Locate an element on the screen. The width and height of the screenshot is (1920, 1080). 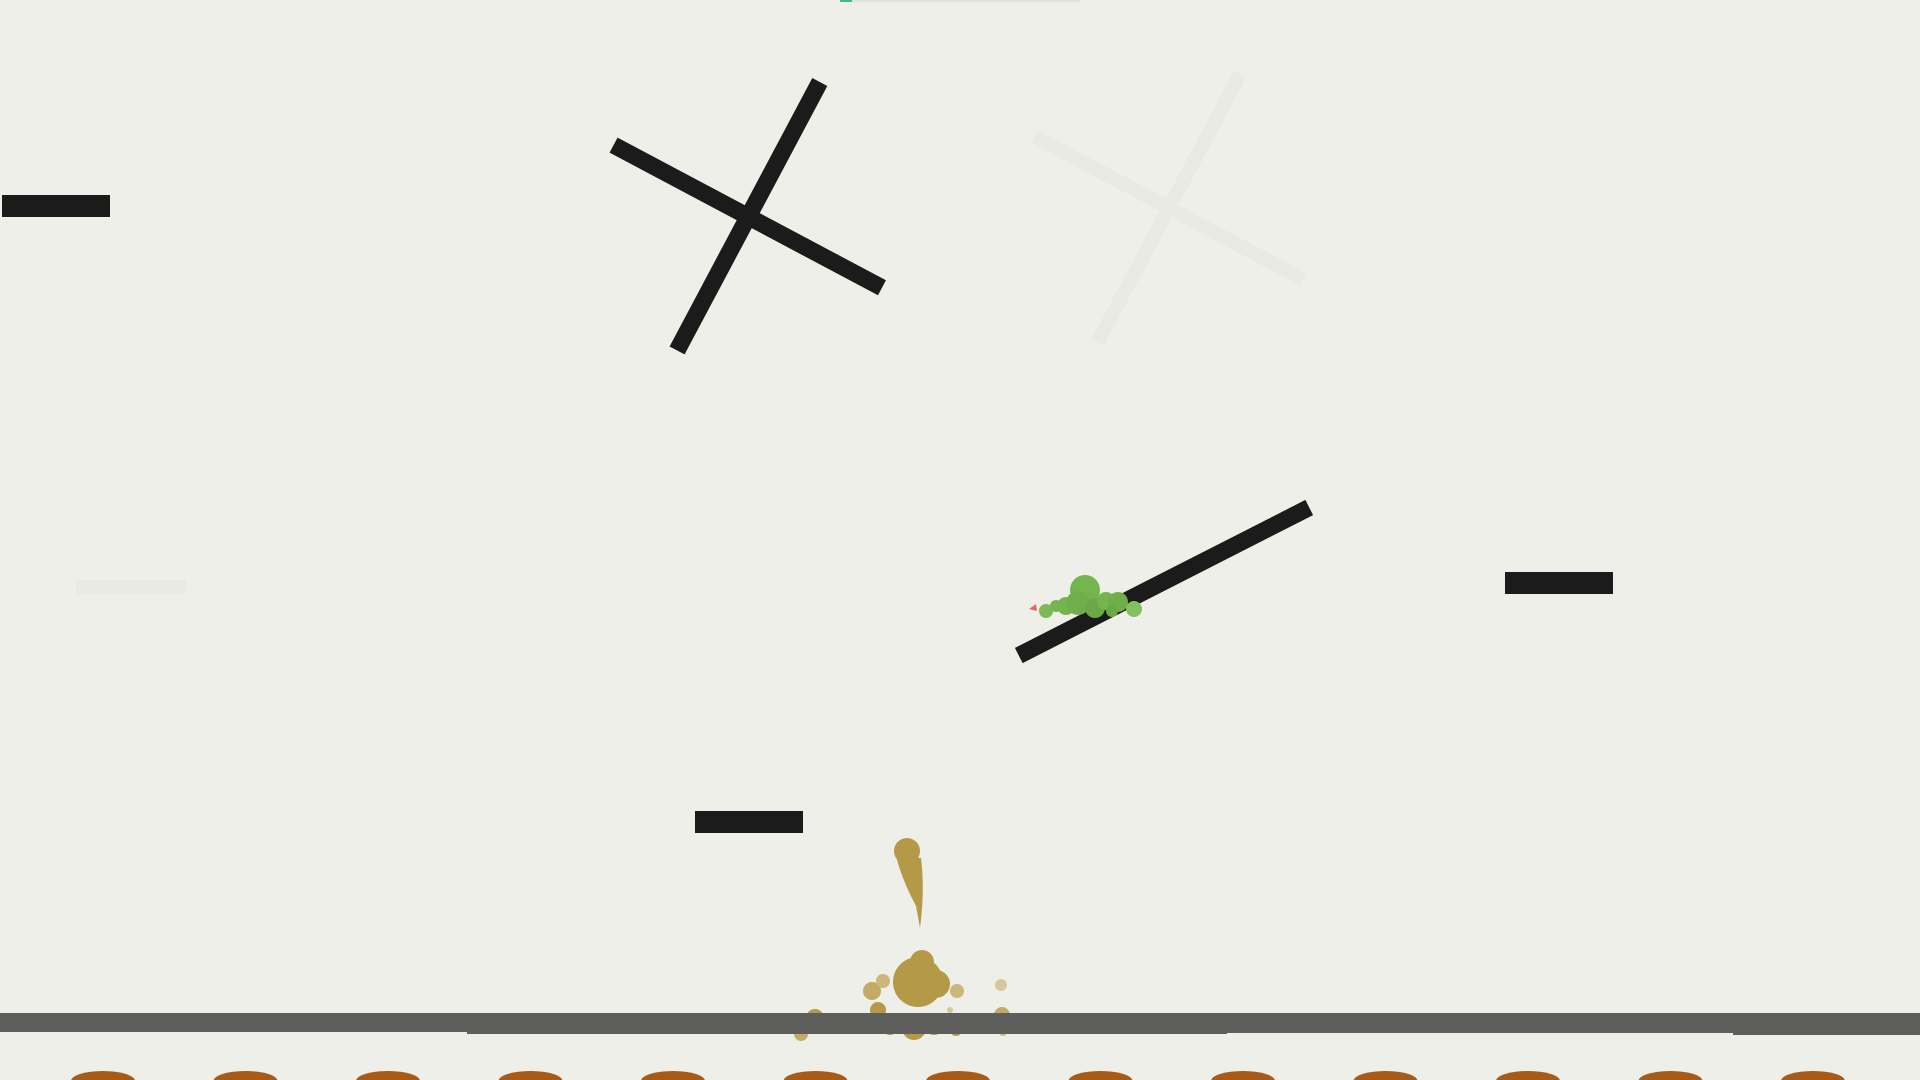
platform-right is located at coordinates (1559, 583).